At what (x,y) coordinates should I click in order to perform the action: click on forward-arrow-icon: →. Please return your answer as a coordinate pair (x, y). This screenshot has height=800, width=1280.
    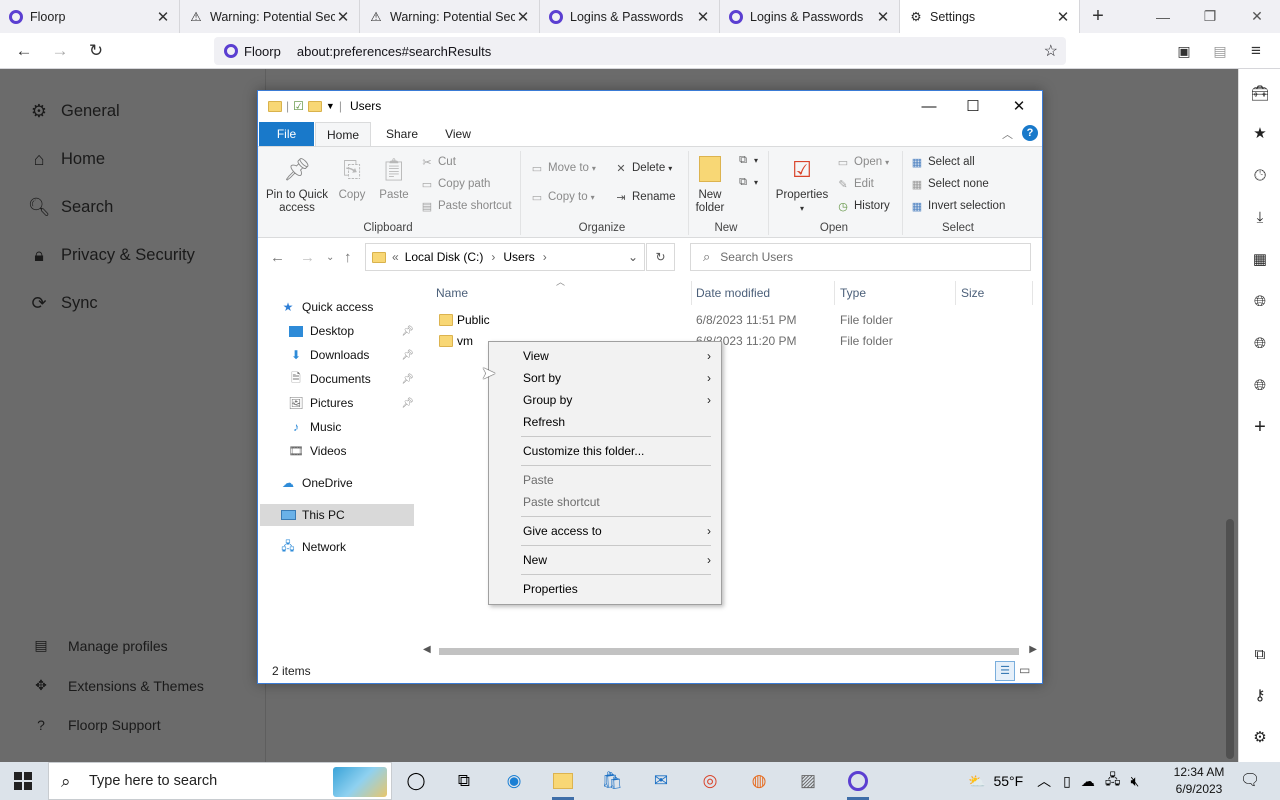
    Looking at the image, I should click on (307, 257).